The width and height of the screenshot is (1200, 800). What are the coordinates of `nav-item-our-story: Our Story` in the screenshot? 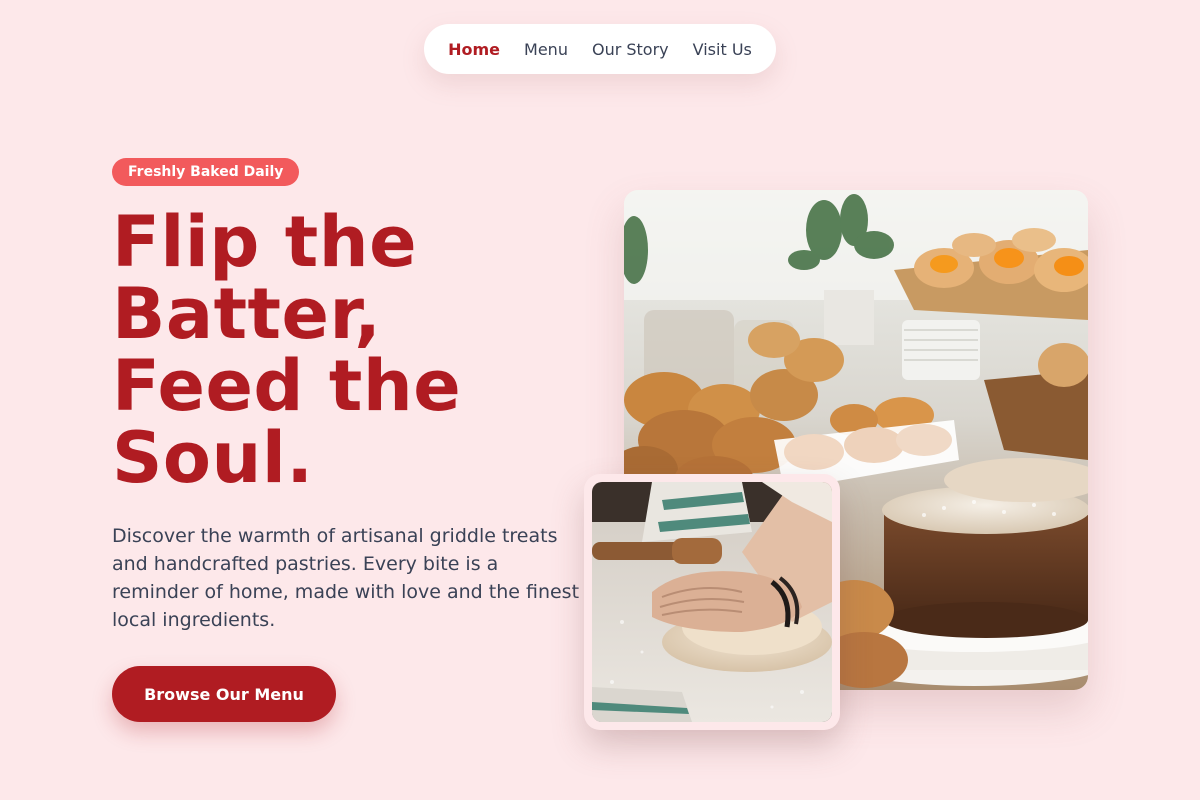 It's located at (630, 49).